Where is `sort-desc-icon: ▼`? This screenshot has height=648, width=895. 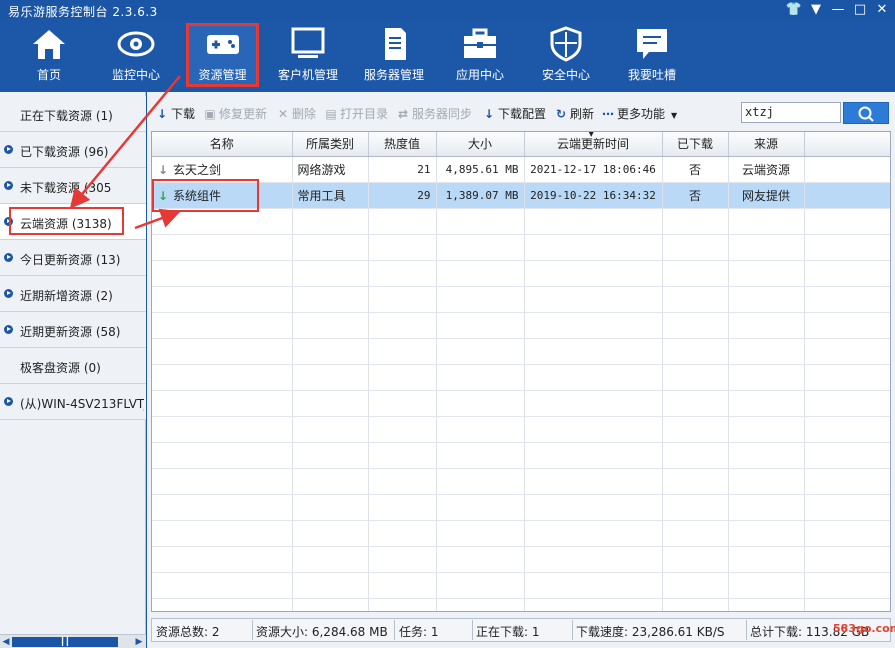 sort-desc-icon: ▼ is located at coordinates (591, 134).